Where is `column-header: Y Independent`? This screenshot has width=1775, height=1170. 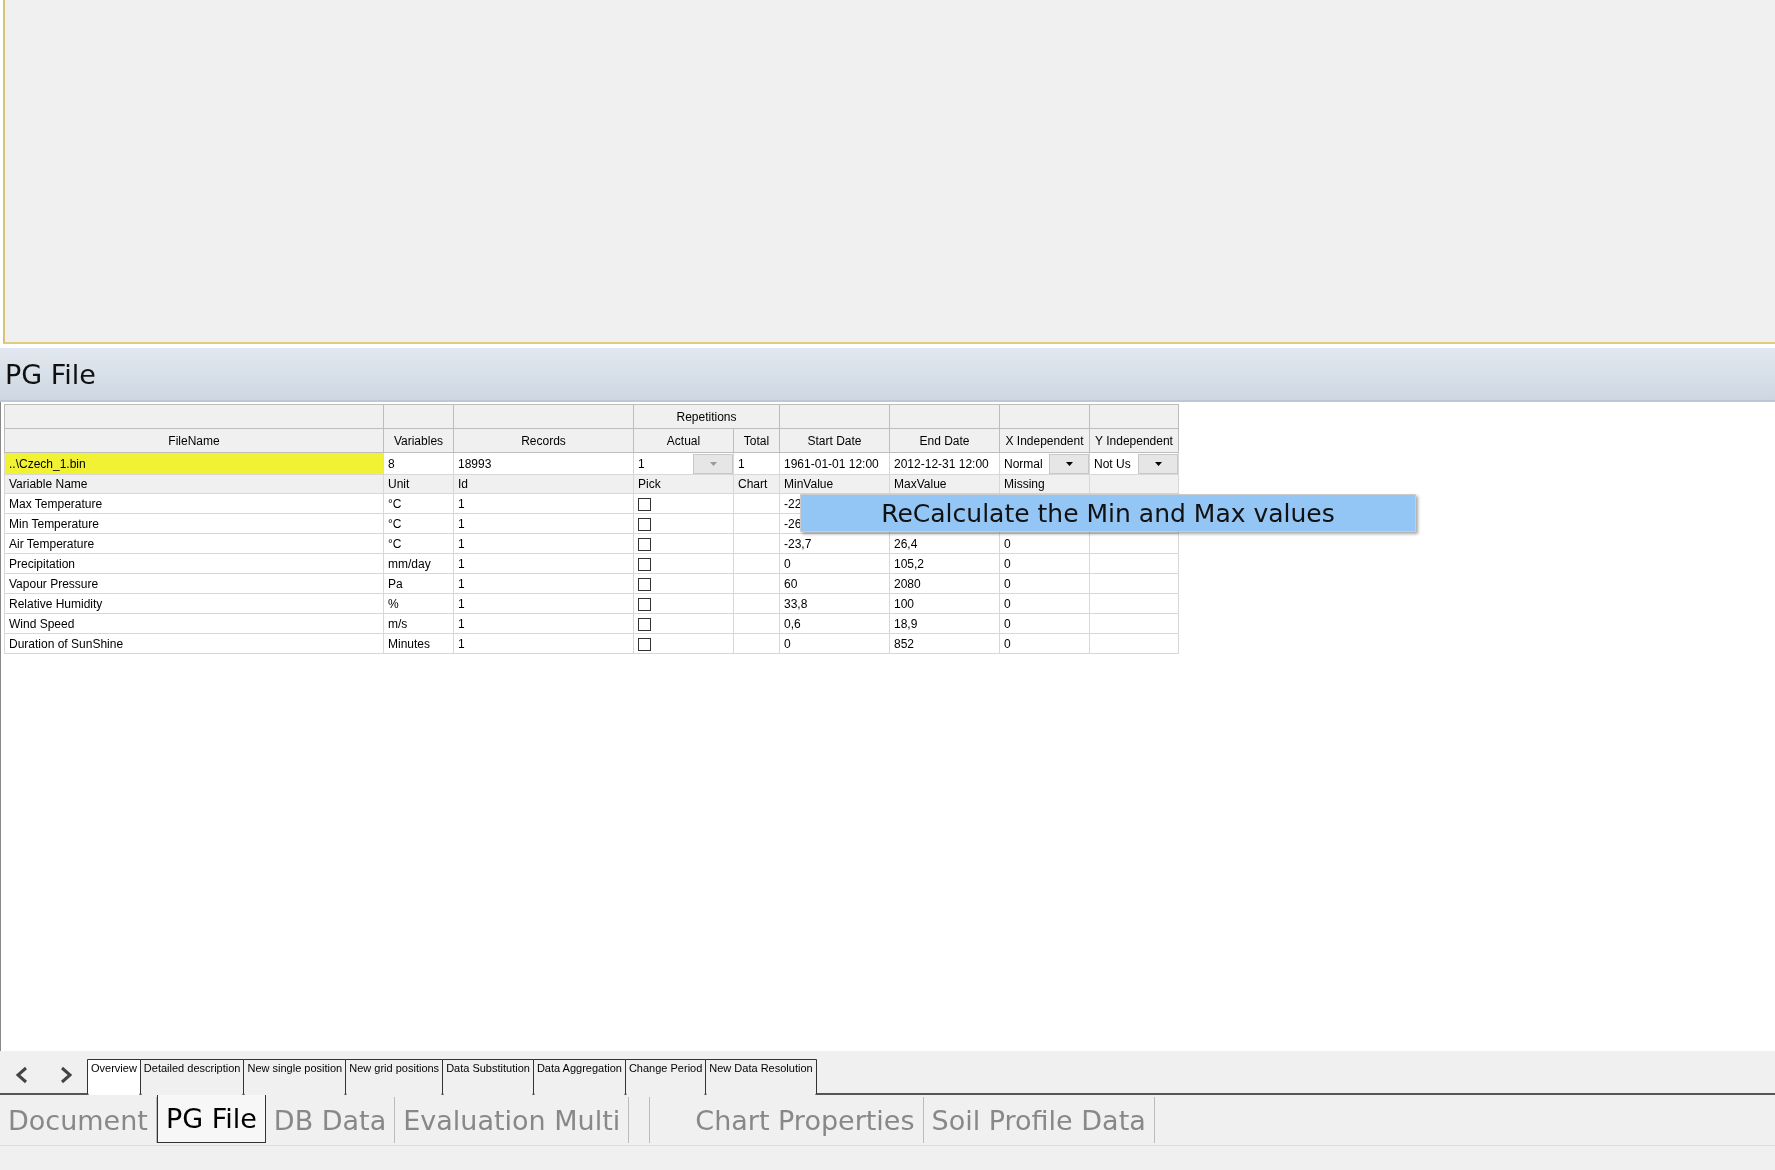 column-header: Y Independent is located at coordinates (1134, 440).